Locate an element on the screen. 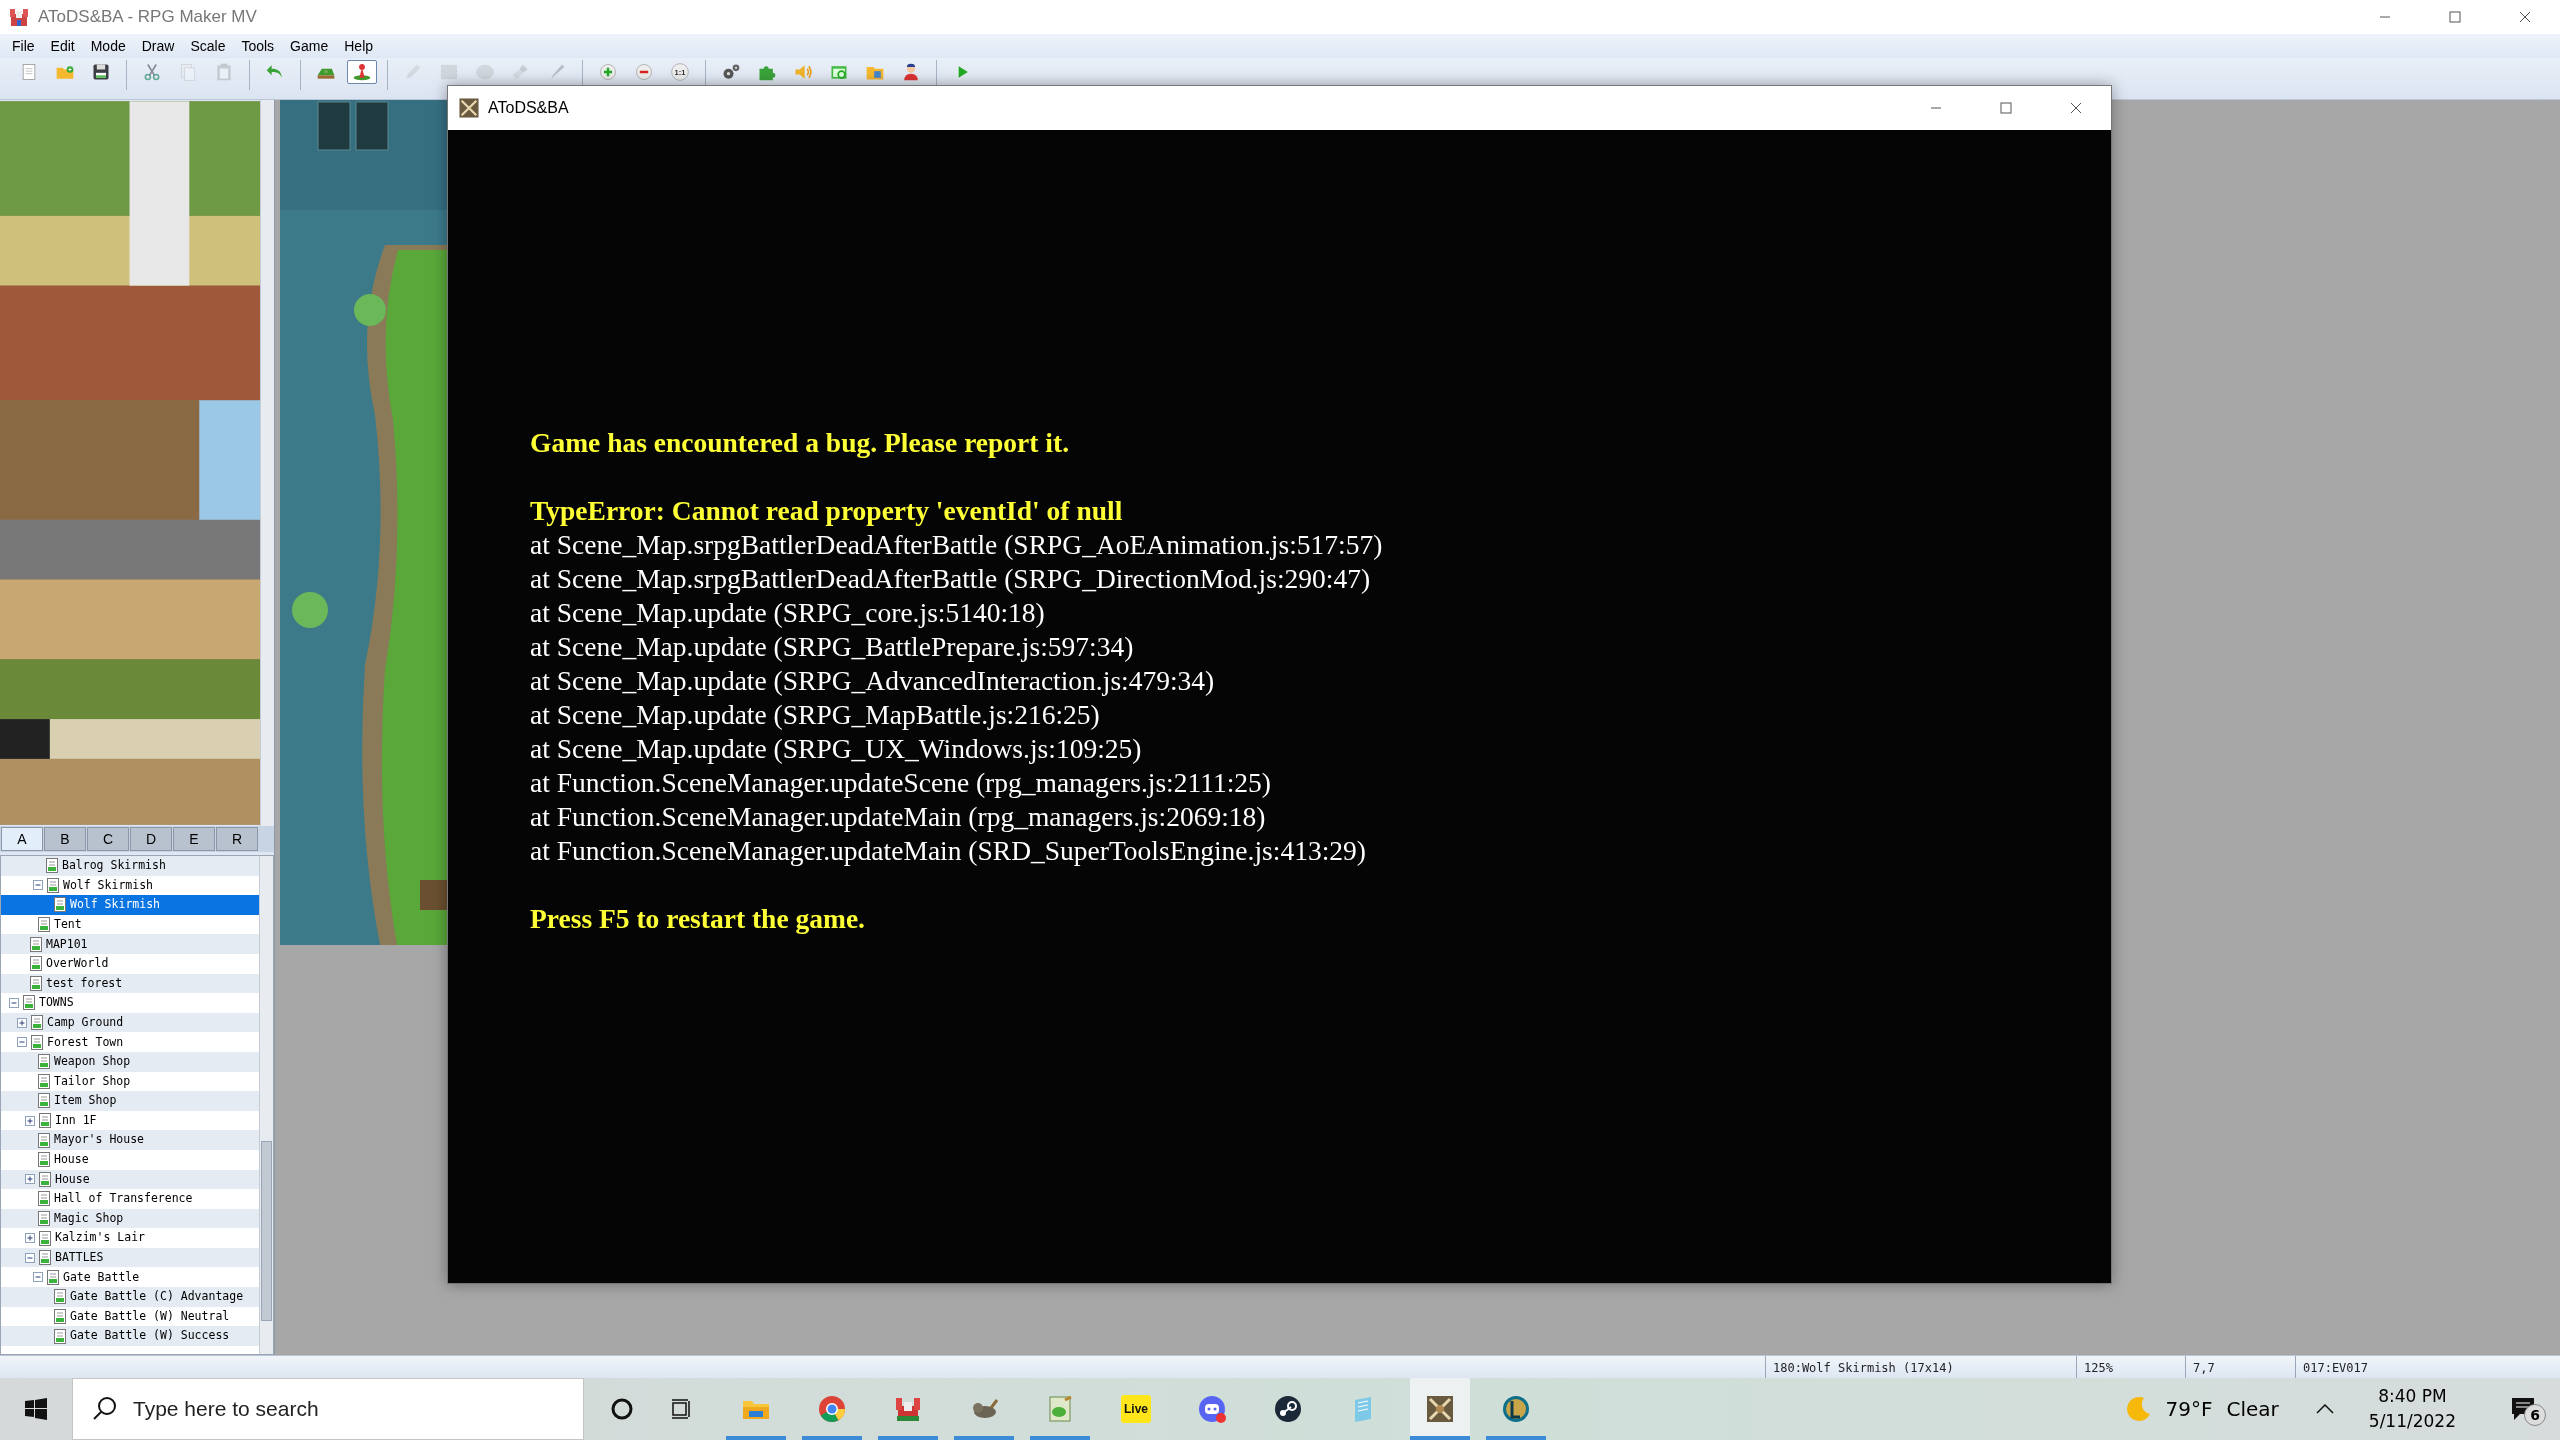 The width and height of the screenshot is (2560, 1440). error-message: Game has encountered a bug. Please report it. is located at coordinates (799, 443).